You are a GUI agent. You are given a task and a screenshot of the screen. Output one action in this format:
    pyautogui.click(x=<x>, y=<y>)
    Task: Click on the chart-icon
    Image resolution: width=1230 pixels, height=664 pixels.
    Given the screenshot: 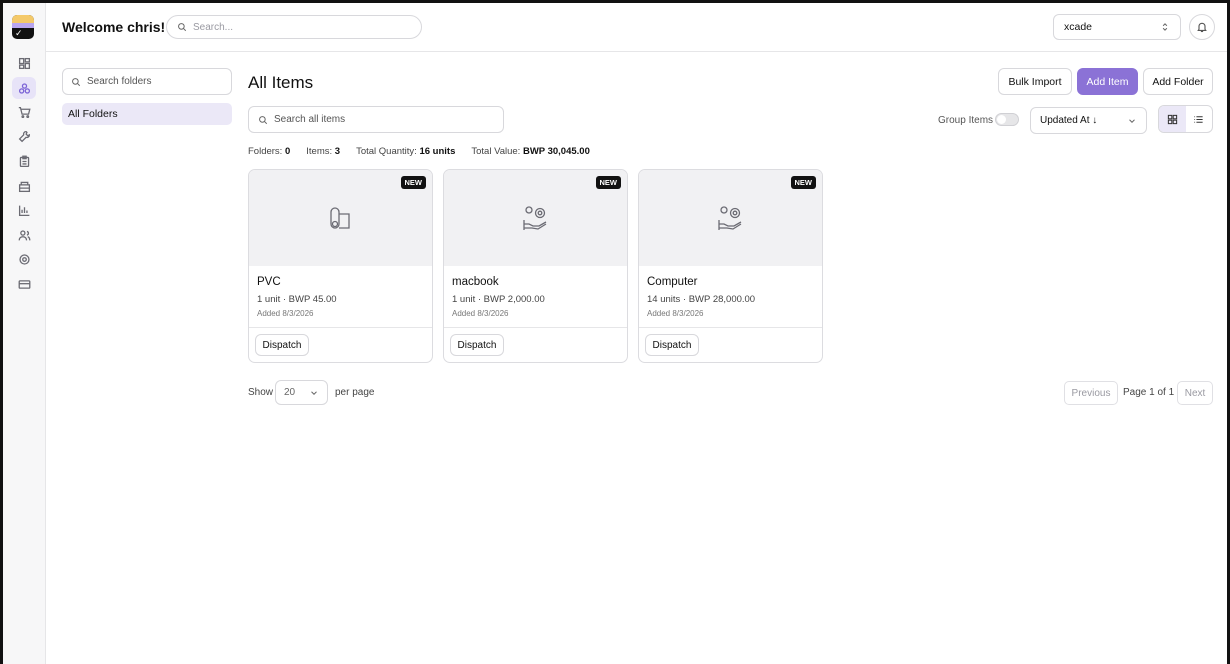 What is the action you would take?
    pyautogui.click(x=24, y=210)
    